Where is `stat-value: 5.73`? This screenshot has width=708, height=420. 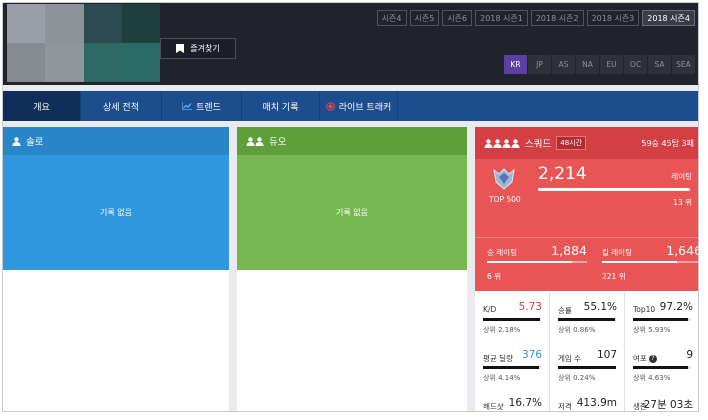
stat-value: 5.73 is located at coordinates (530, 307).